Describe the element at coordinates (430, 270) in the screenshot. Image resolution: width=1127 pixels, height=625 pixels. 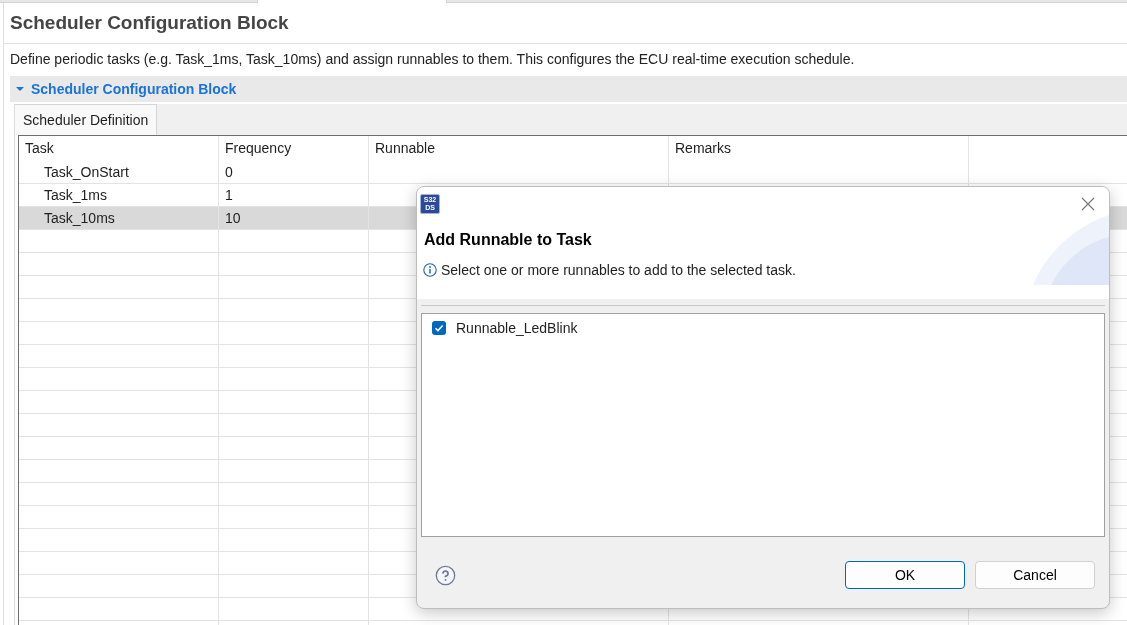
I see `info-icon` at that location.